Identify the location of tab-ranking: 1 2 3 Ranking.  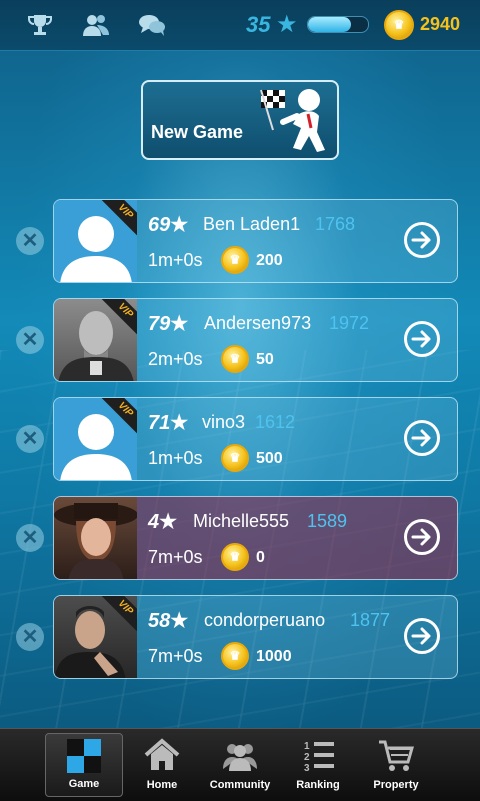
(318, 765).